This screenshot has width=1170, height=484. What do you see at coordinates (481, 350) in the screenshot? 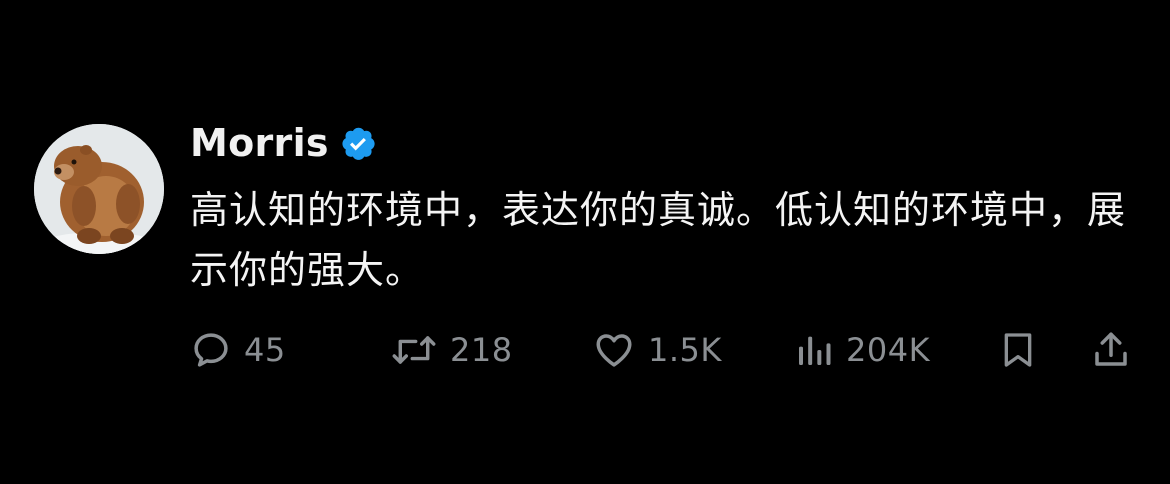
I see `repost-count: 218` at bounding box center [481, 350].